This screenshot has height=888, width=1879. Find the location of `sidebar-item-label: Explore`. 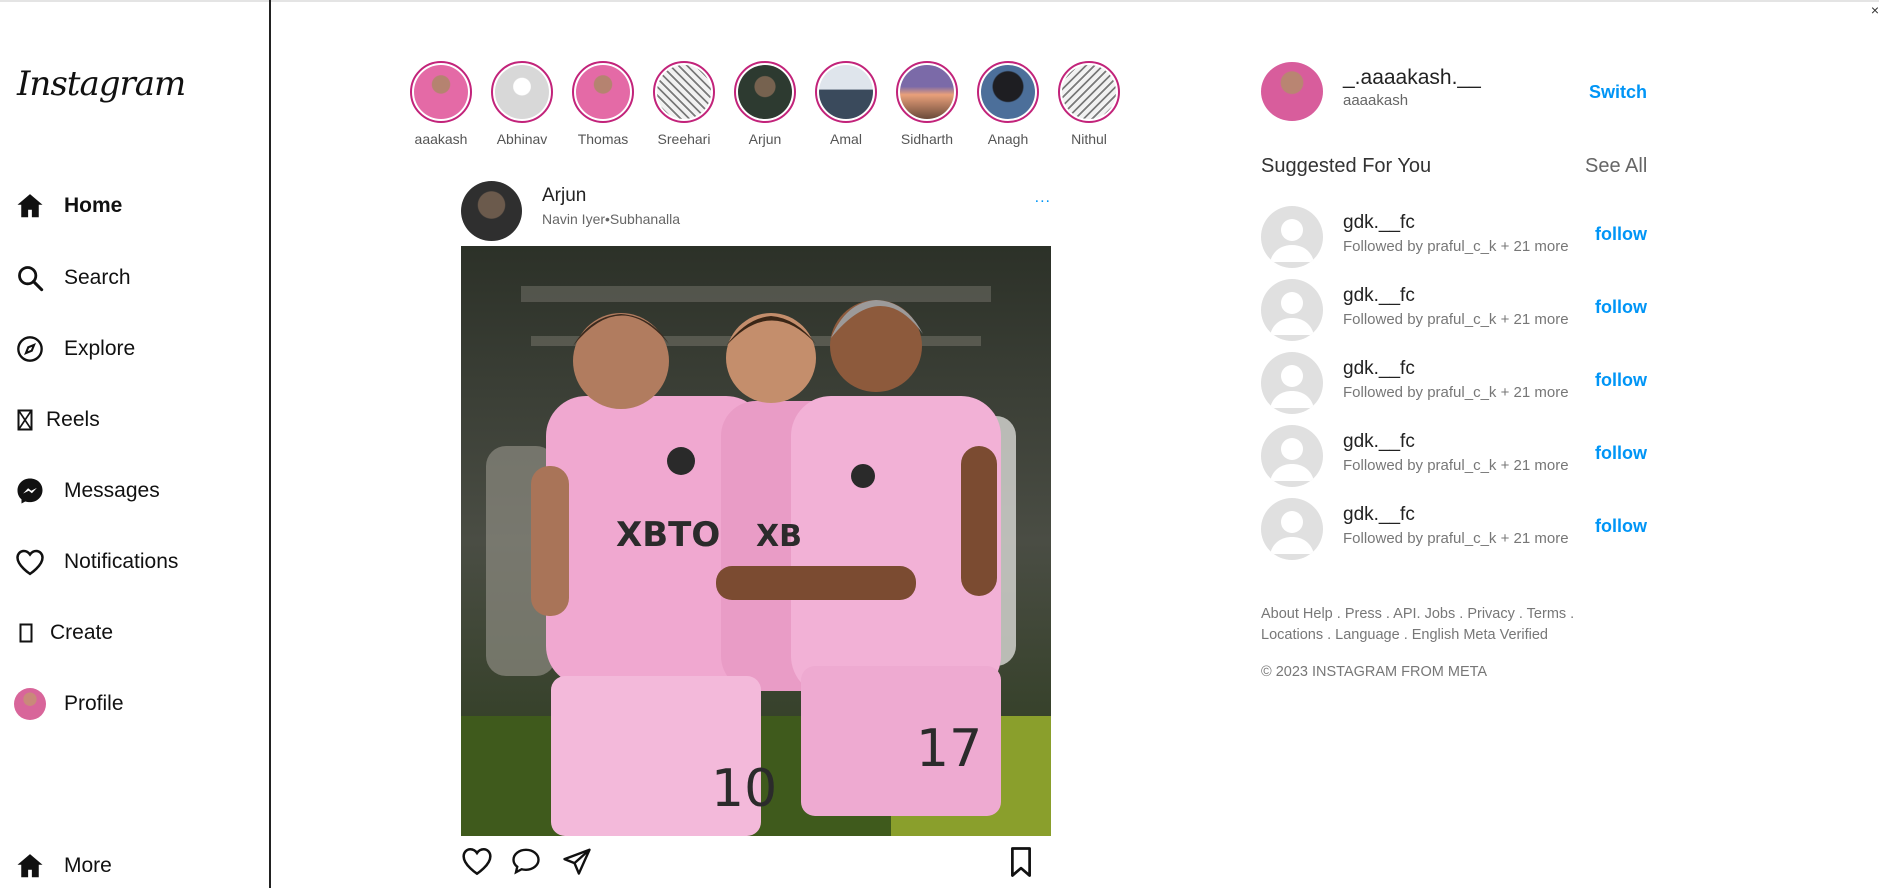

sidebar-item-label: Explore is located at coordinates (100, 348).